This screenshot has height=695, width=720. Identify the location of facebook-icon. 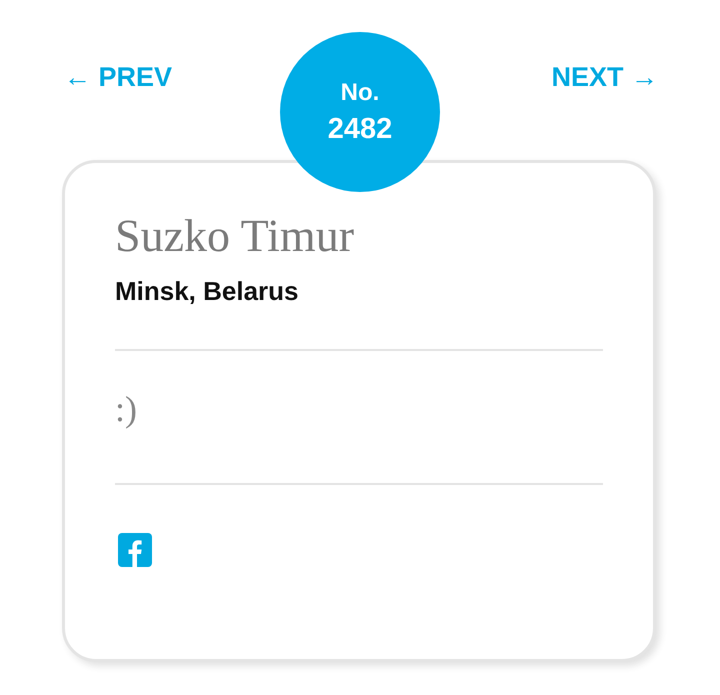
(135, 549).